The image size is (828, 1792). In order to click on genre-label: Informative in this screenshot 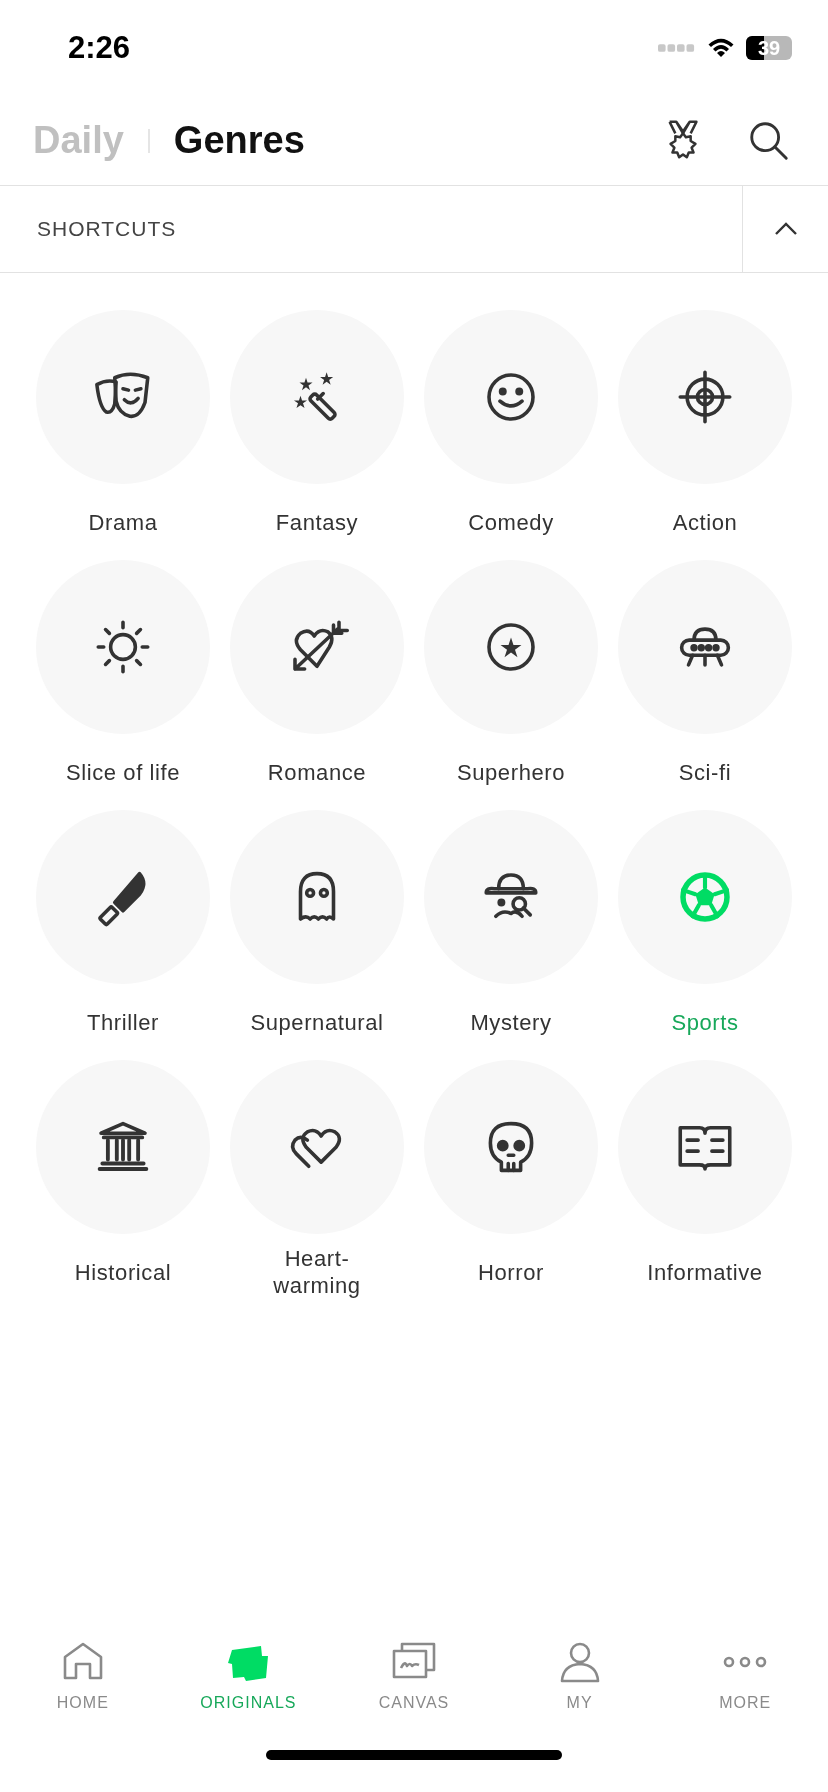, I will do `click(705, 1272)`.